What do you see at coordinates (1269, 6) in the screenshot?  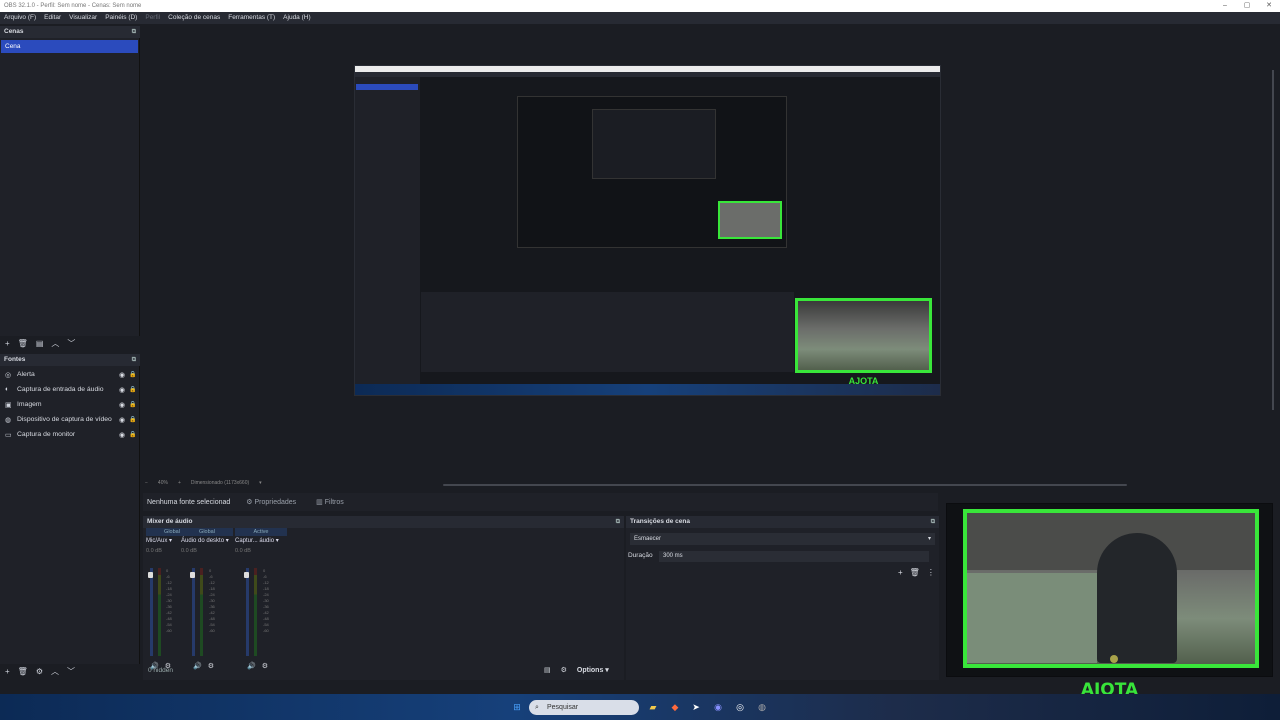 I see `close-icon: ✕` at bounding box center [1269, 6].